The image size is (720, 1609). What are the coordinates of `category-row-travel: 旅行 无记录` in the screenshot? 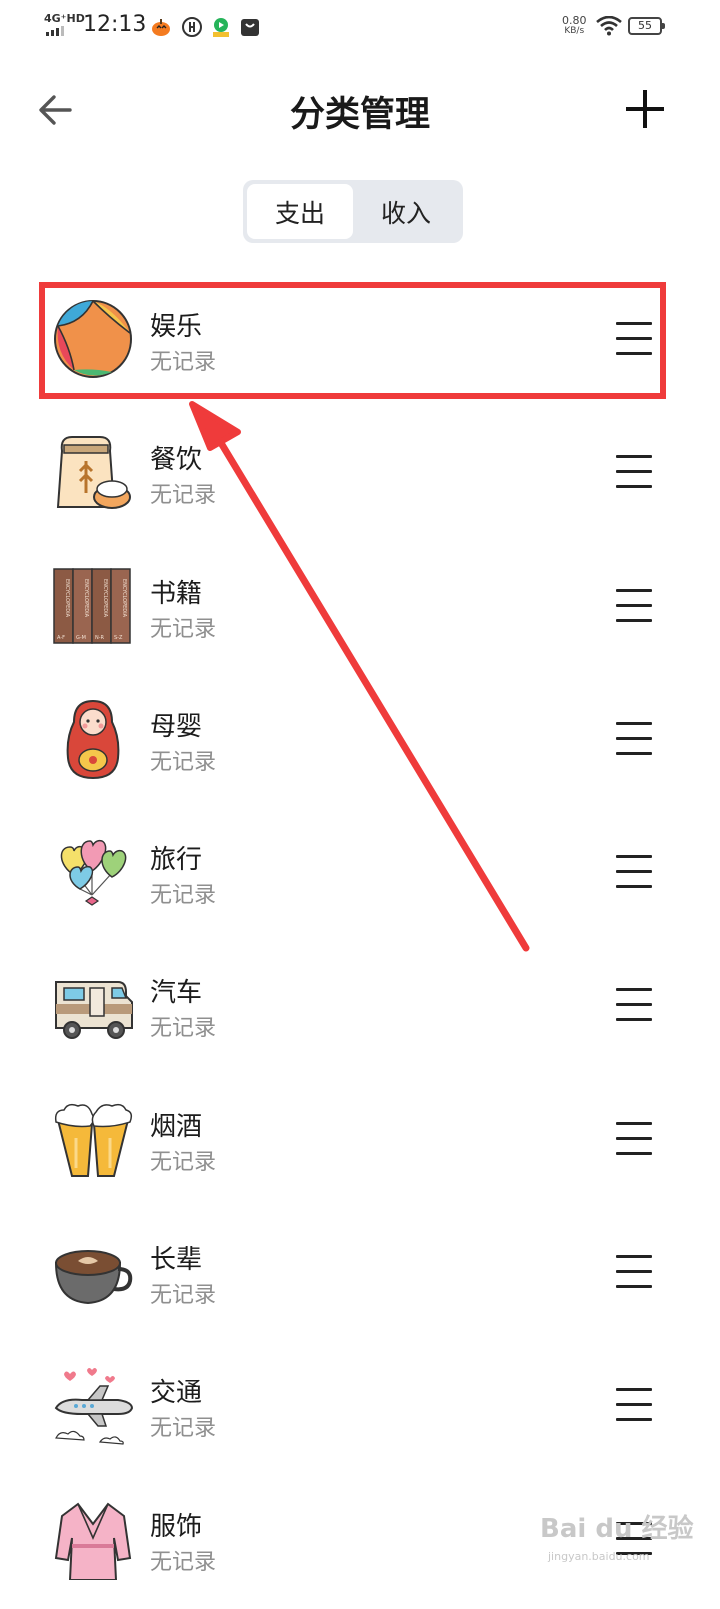 It's located at (360, 875).